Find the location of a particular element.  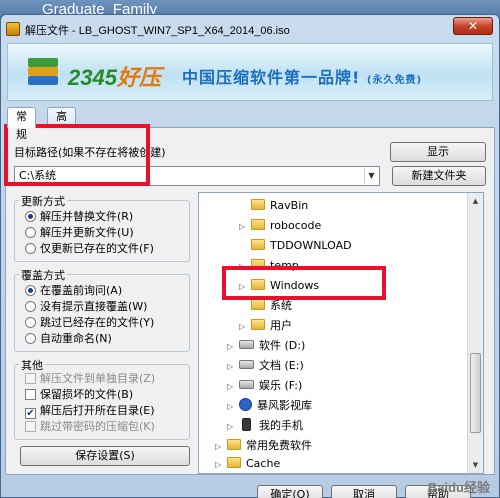

tree-item: ▷ robocode is located at coordinates (280, 226).